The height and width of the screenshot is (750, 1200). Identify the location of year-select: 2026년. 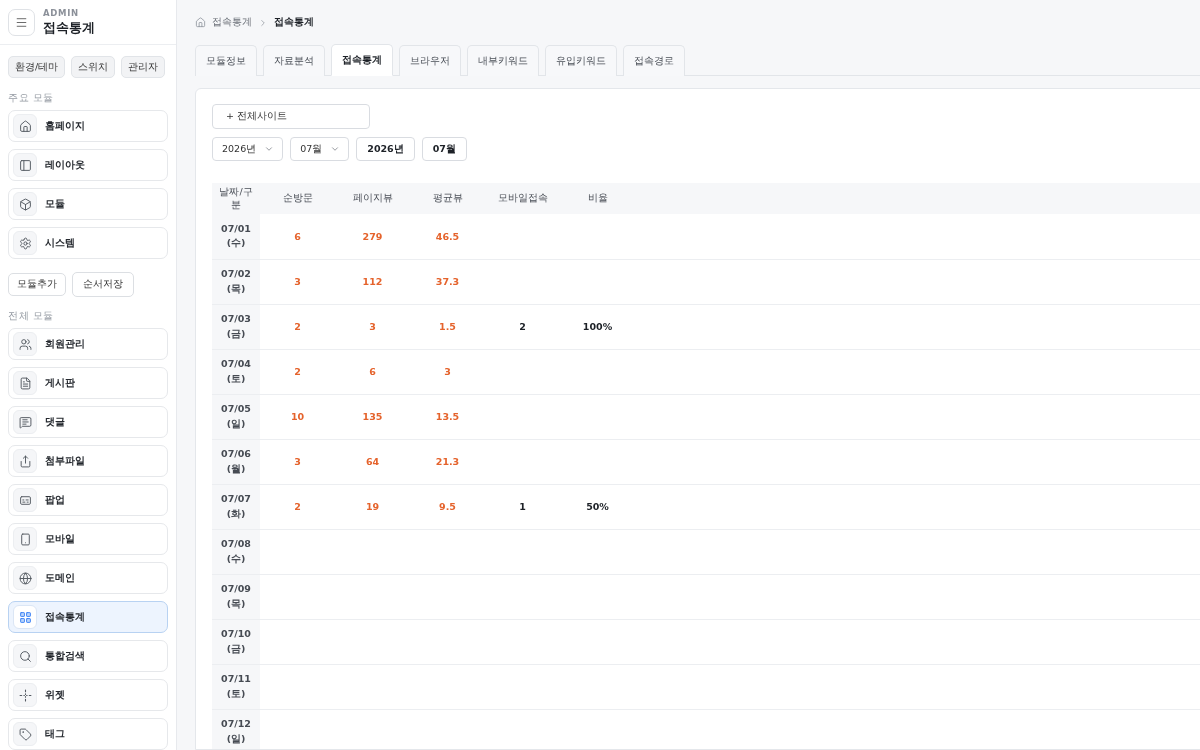
(248, 149).